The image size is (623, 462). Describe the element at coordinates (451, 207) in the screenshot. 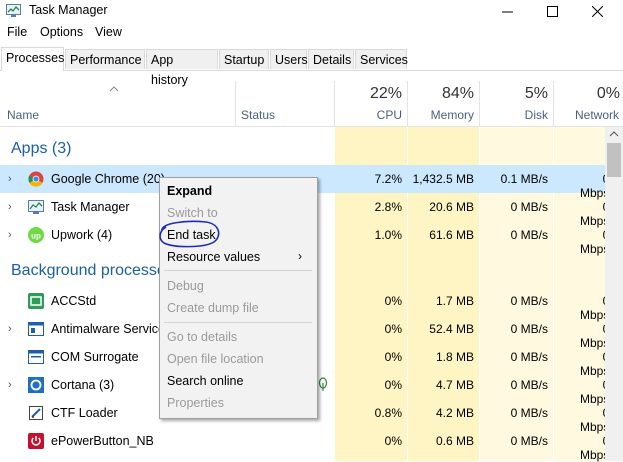

I see `memory-value: 20.6 MB` at that location.